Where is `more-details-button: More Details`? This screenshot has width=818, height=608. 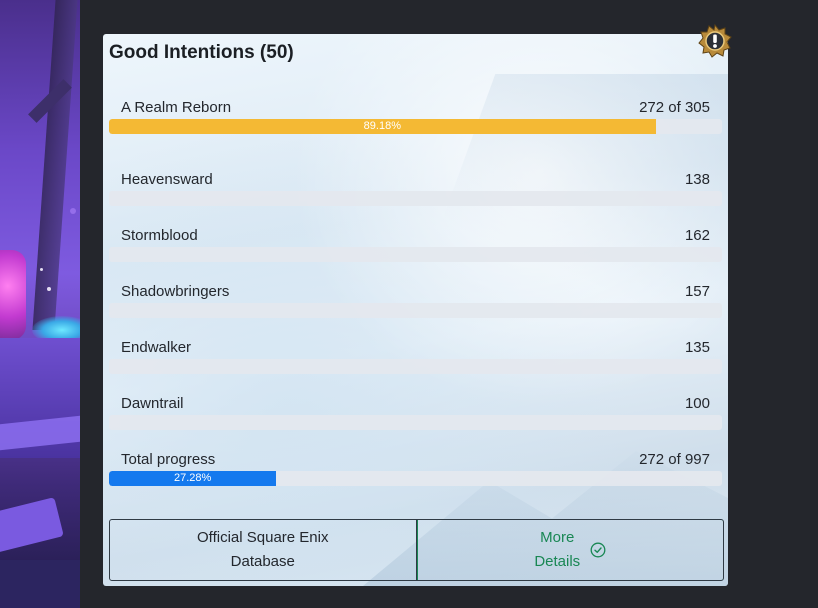
more-details-button: More Details is located at coordinates (569, 550).